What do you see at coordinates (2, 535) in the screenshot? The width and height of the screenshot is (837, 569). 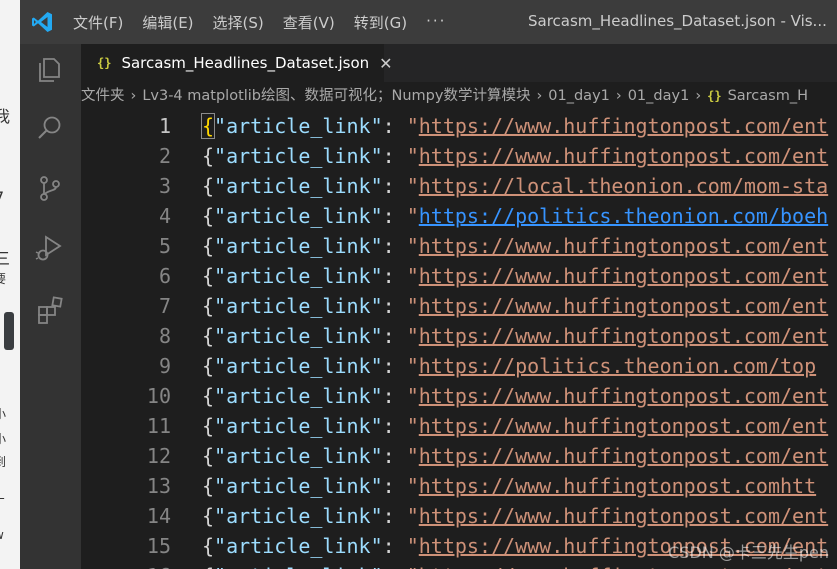 I see `background-fragment: w` at bounding box center [2, 535].